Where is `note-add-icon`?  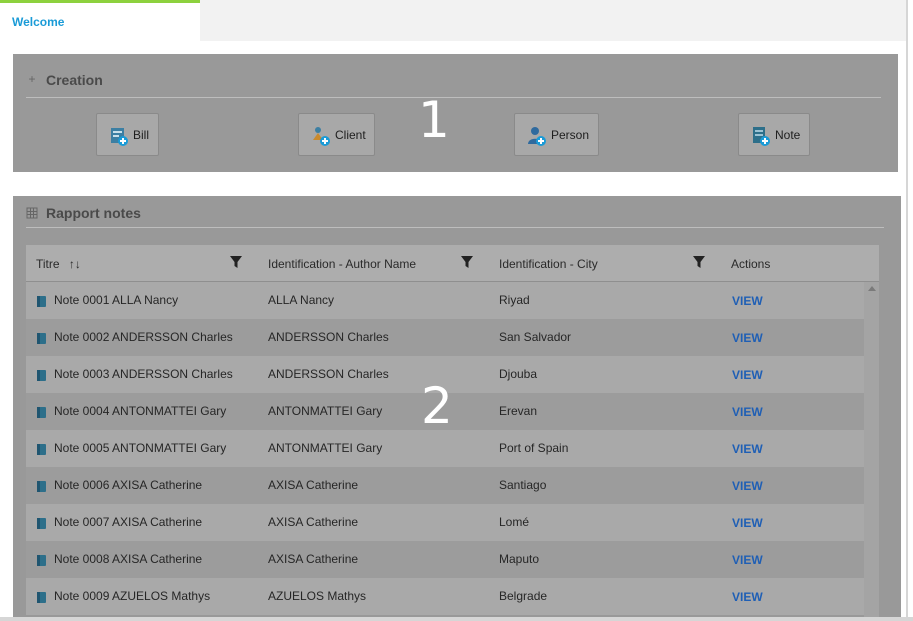 note-add-icon is located at coordinates (761, 136).